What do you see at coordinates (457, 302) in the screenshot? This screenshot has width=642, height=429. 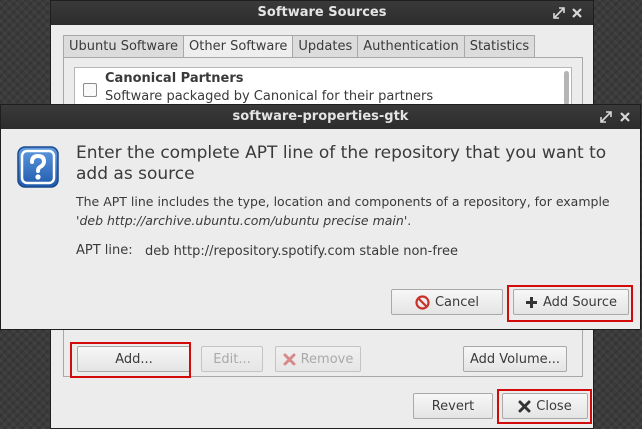 I see `cancel-button-label: Cancel` at bounding box center [457, 302].